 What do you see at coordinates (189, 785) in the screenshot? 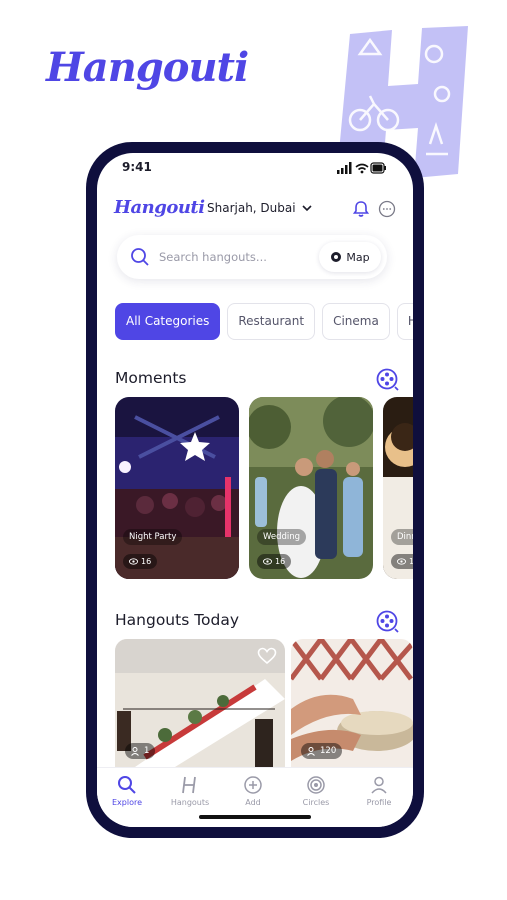
I see `hangouts-icon` at bounding box center [189, 785].